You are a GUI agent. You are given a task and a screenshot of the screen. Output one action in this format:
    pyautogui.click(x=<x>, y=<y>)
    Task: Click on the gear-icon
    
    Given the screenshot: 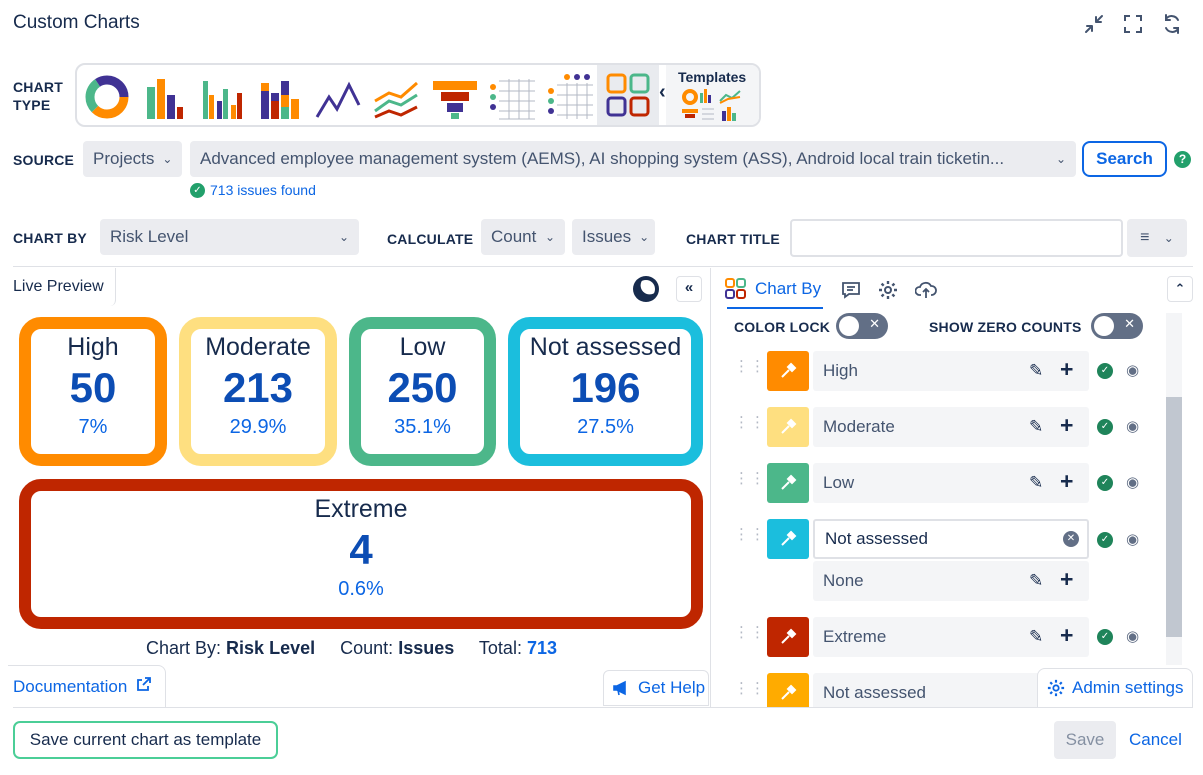 What is the action you would take?
    pyautogui.click(x=888, y=290)
    